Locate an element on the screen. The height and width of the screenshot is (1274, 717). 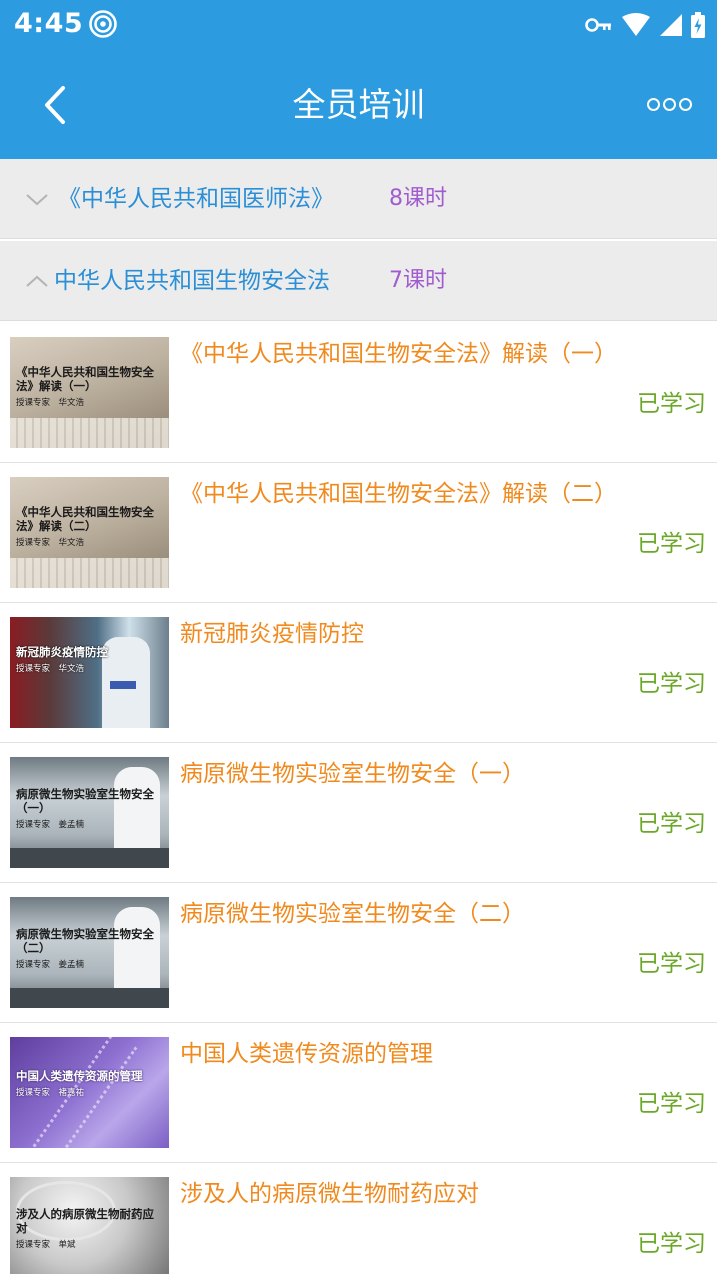
thumbnail-title: 涉及人的病原微生物耐药应对 is located at coordinates (85, 1221).